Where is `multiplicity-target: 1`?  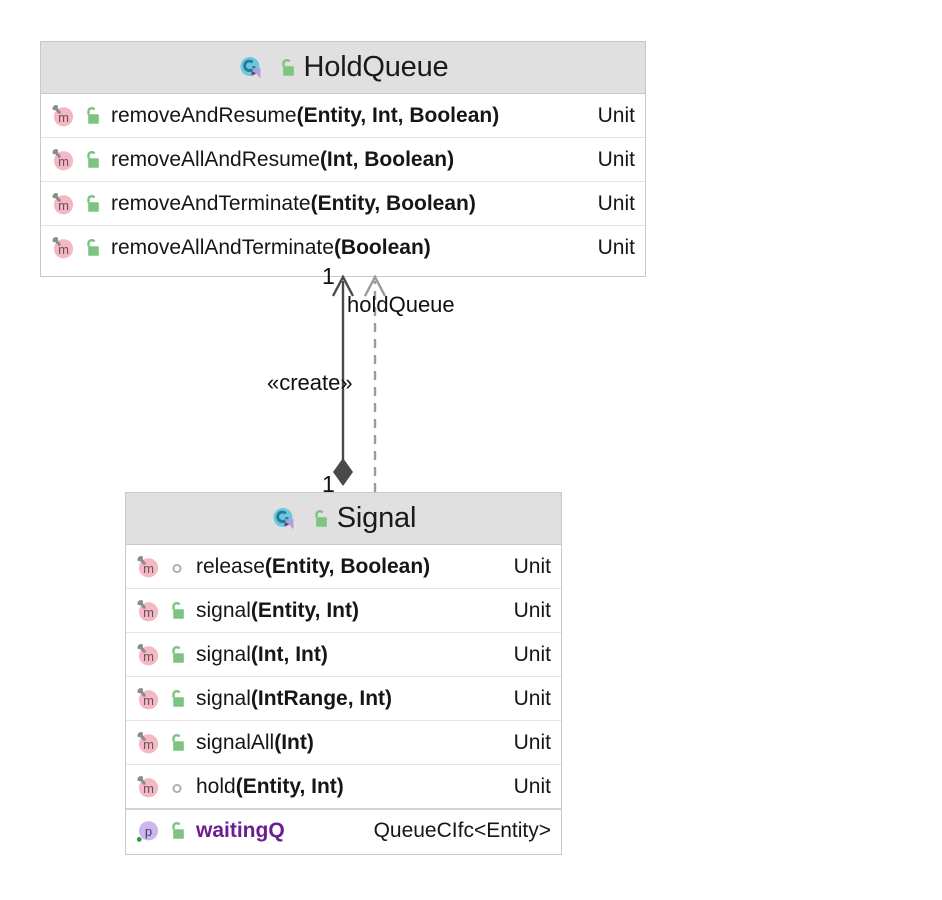 multiplicity-target: 1 is located at coordinates (328, 276).